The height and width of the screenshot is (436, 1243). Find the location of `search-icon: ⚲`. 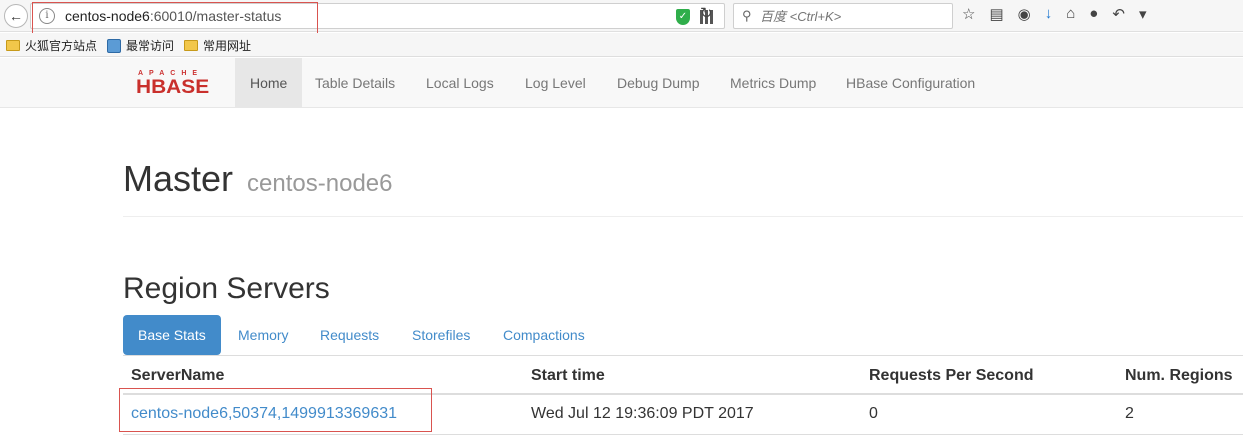

search-icon: ⚲ is located at coordinates (747, 15).